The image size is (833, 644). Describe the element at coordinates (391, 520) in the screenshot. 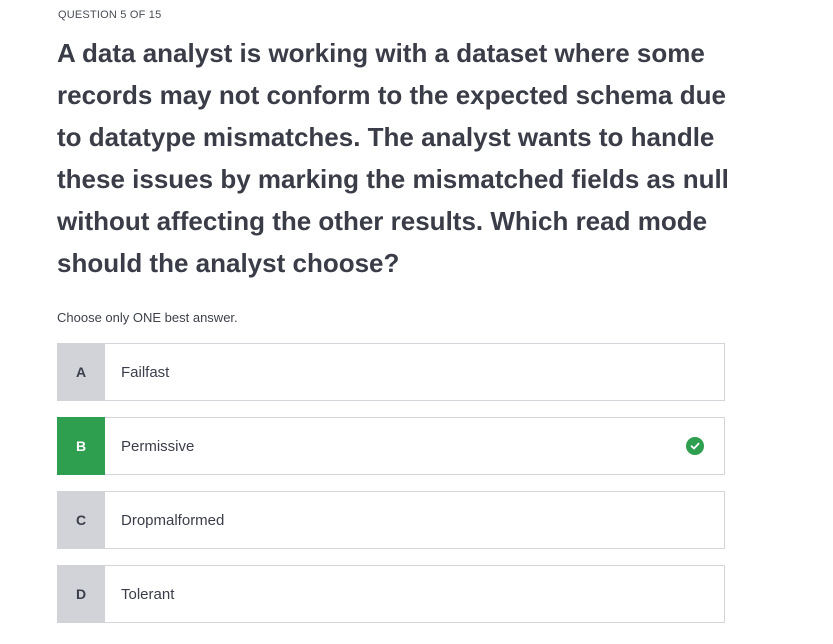

I see `option-c: C Dropmalformed` at that location.